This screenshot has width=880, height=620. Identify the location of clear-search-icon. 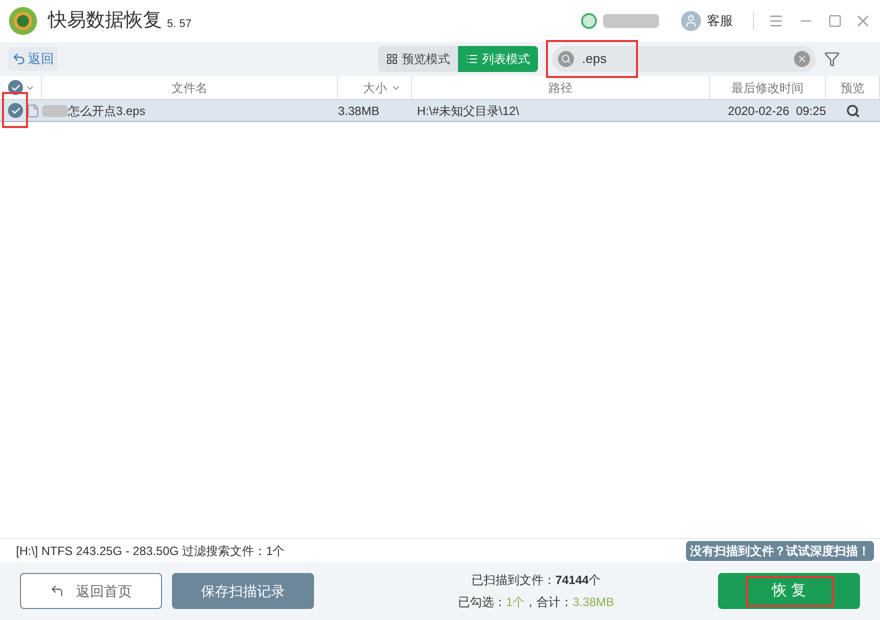
(802, 59).